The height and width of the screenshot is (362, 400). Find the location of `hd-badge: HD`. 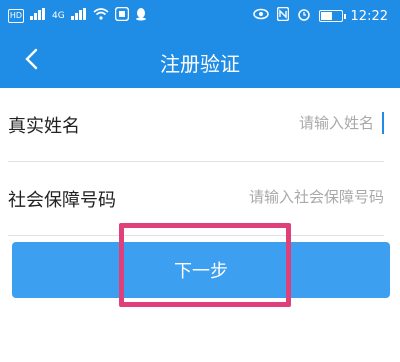

hd-badge: HD is located at coordinates (16, 16).